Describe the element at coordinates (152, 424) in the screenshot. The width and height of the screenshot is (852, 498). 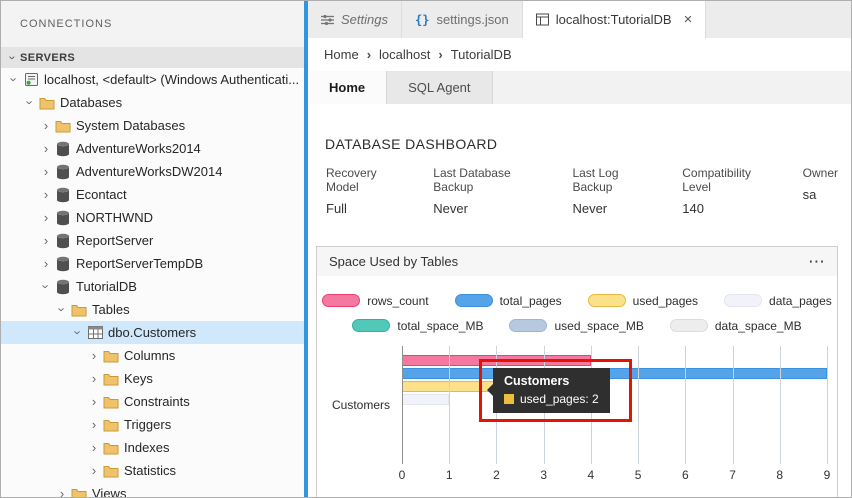
I see `tree-item-triggers: › Triggers` at that location.